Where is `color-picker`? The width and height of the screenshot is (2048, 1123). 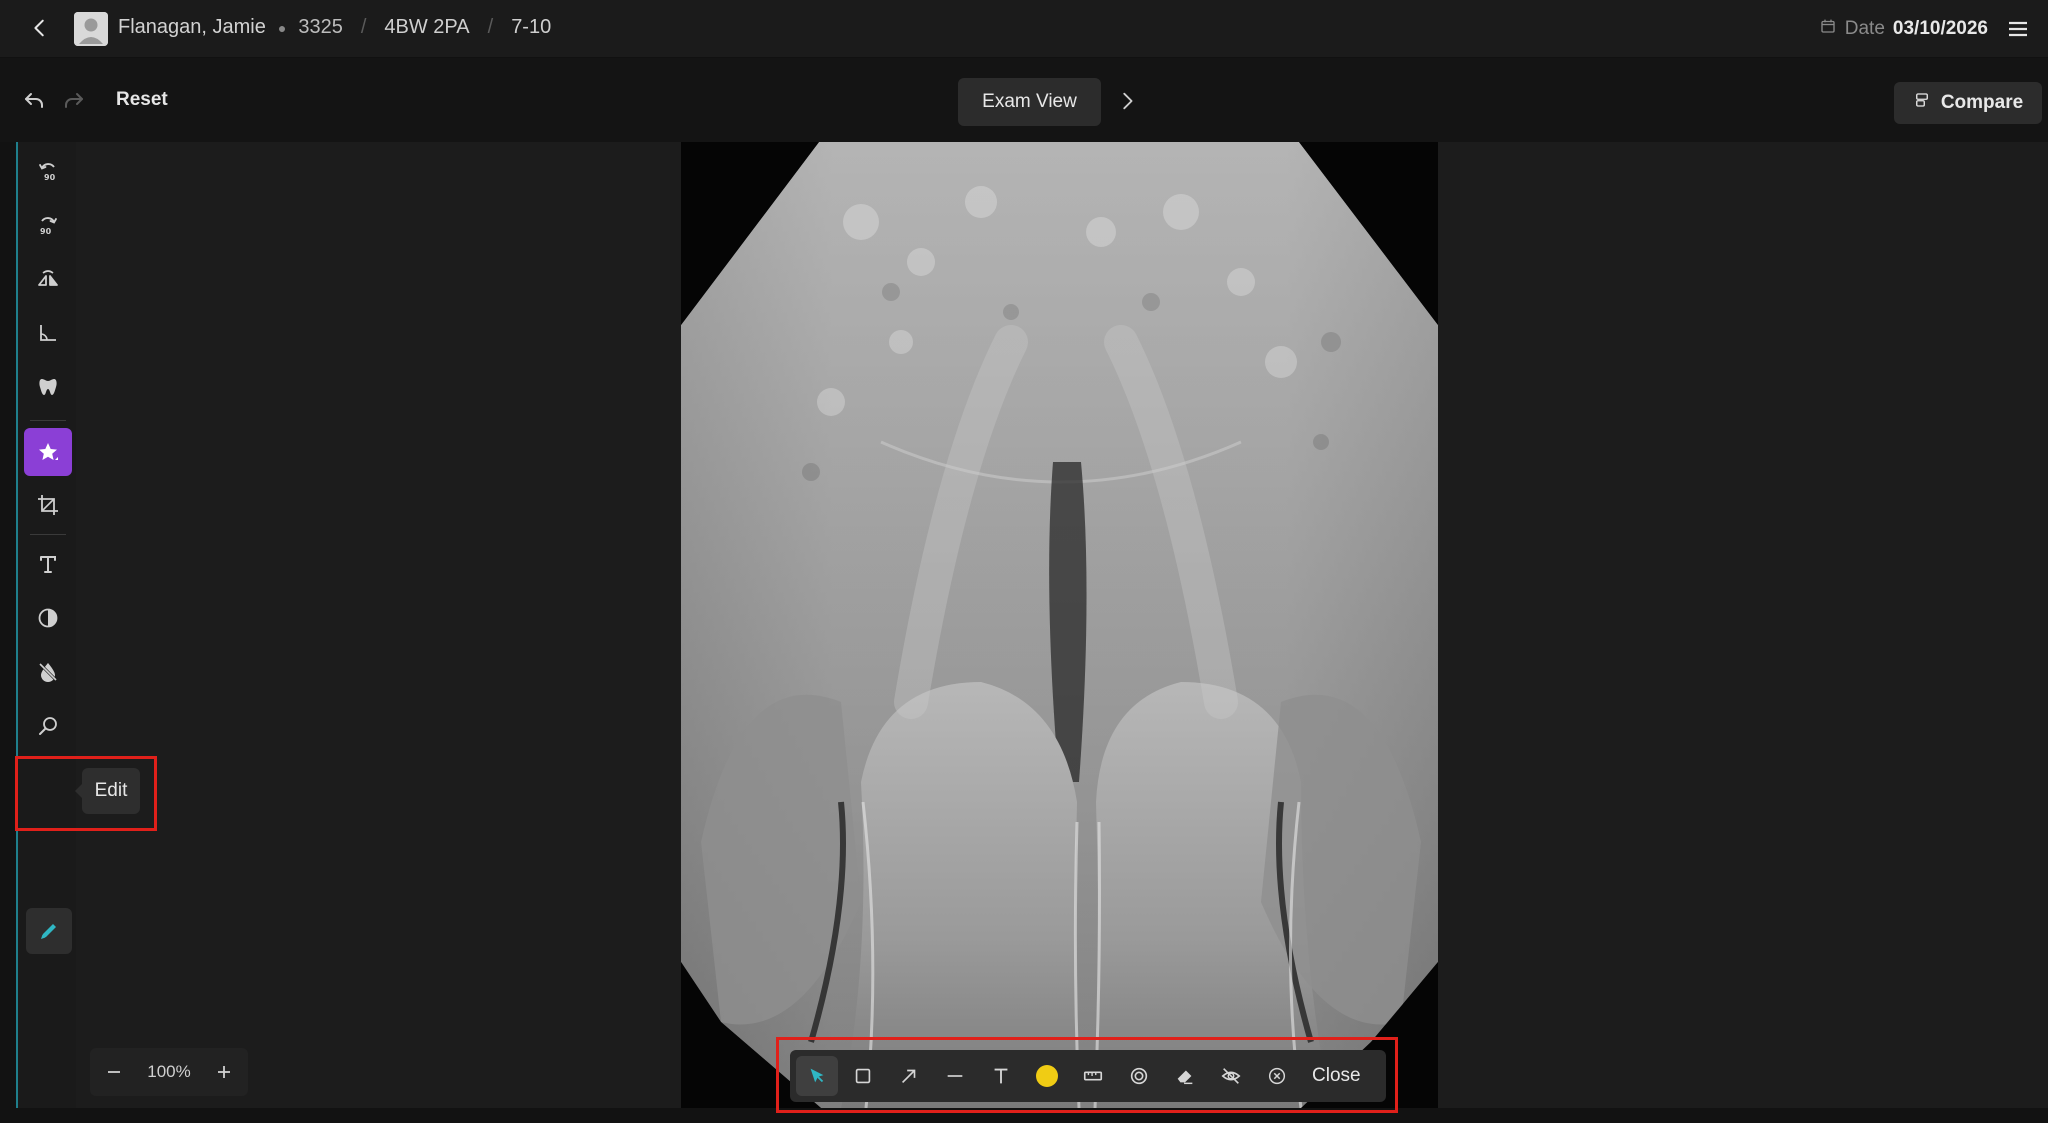
color-picker is located at coordinates (1047, 1076).